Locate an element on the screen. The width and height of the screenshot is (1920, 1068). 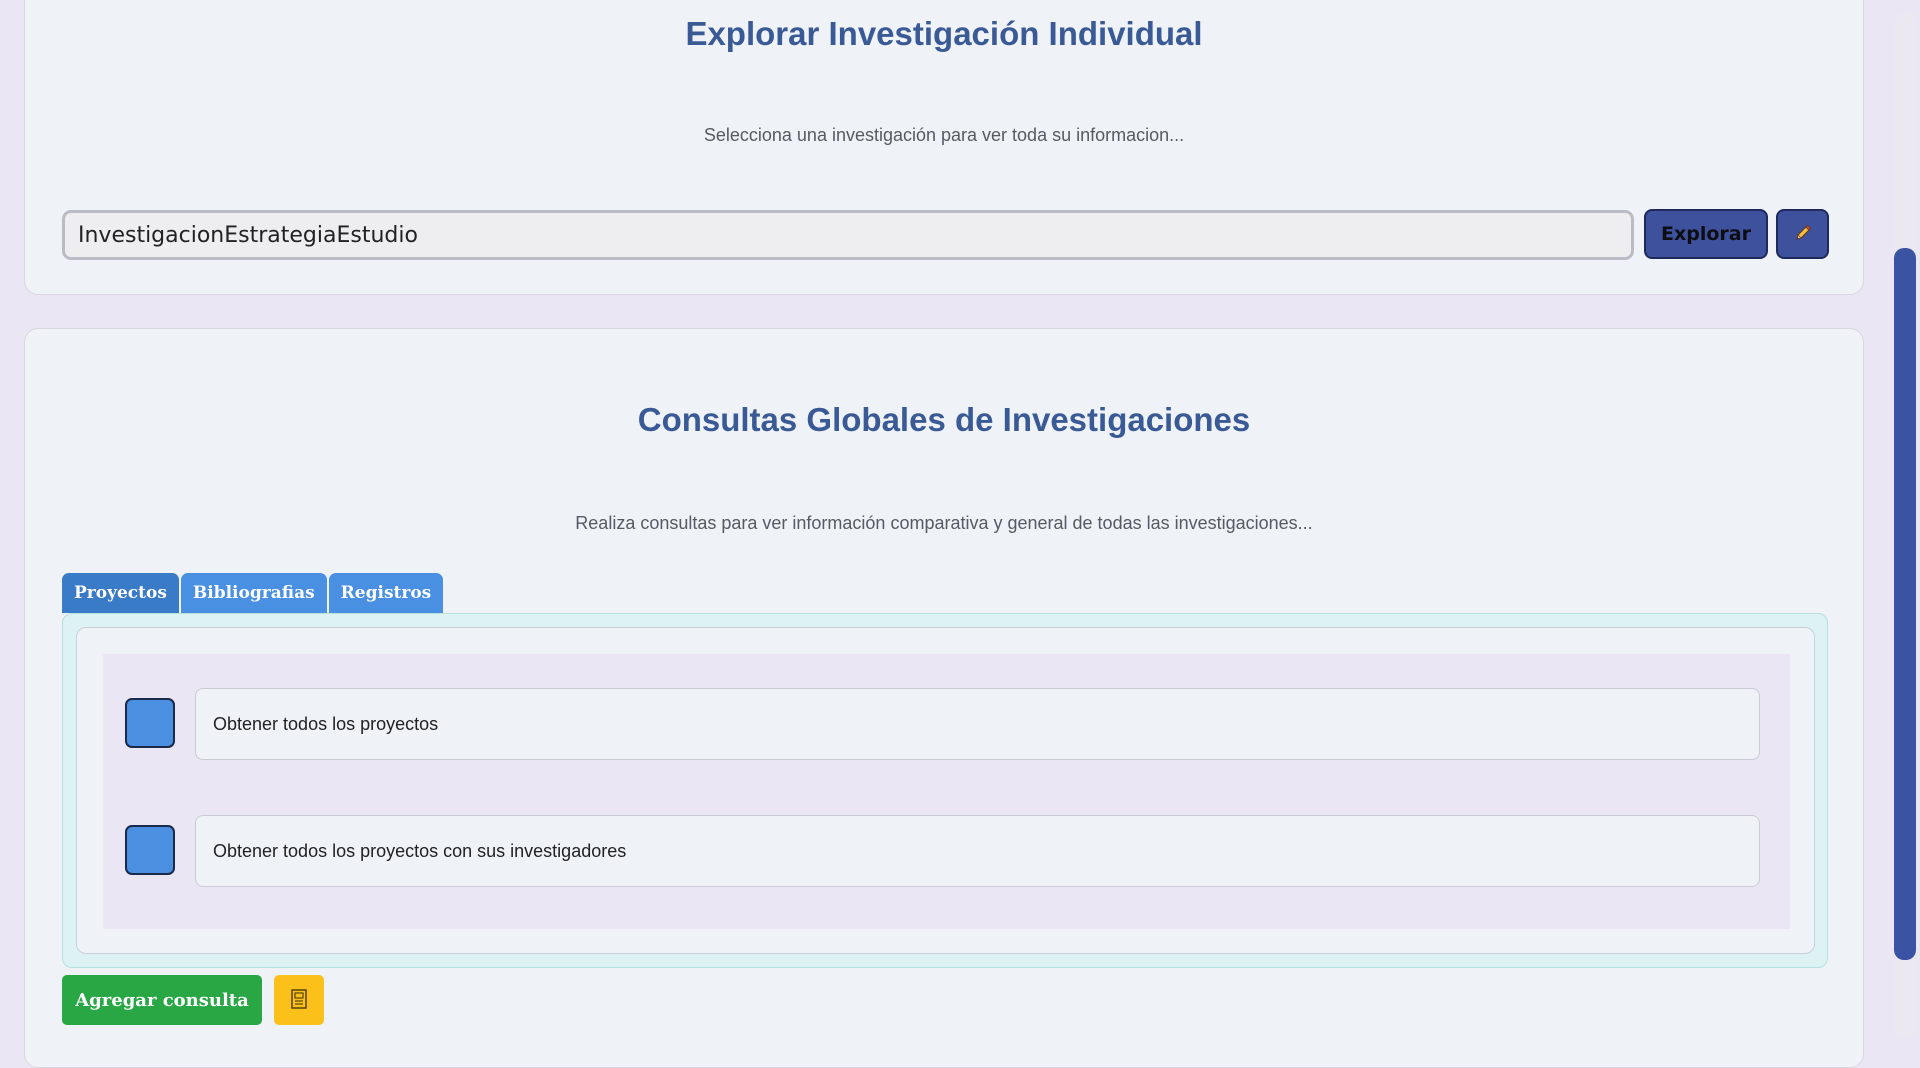
add-query-button: Agregar consulta is located at coordinates (162, 1000).